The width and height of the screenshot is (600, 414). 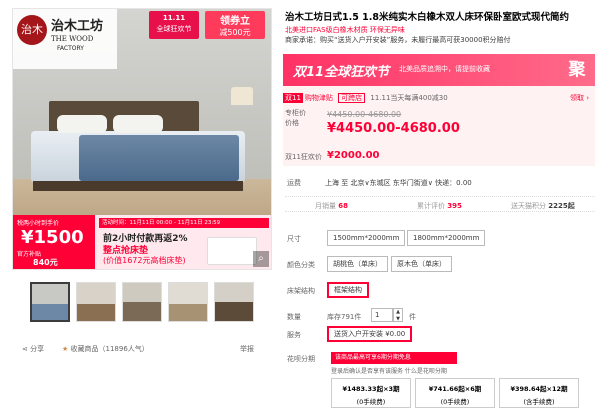 What do you see at coordinates (394, 358) in the screenshot?
I see `huabei-note: 该商品最高可享6期分期免息` at bounding box center [394, 358].